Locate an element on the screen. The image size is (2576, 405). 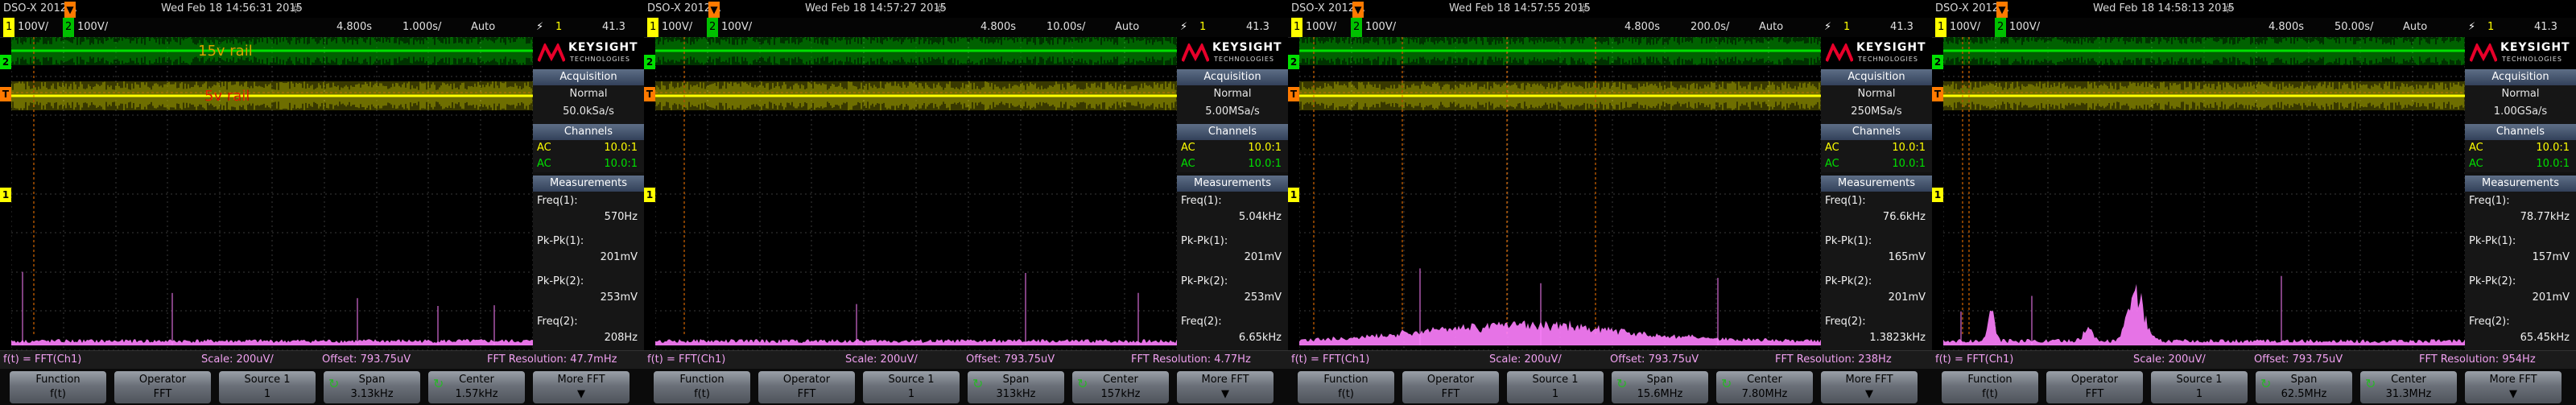
span-softkey: ↻ Span 3.13kHz is located at coordinates (372, 387).